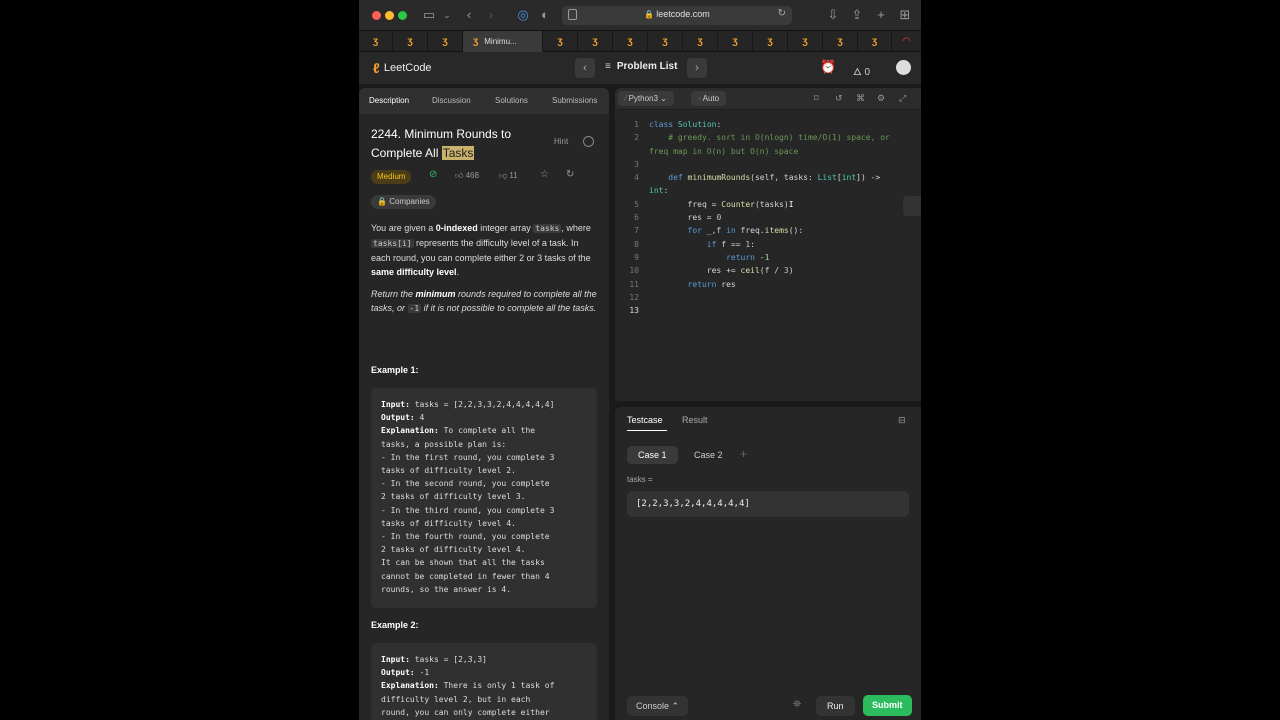  What do you see at coordinates (511, 100) in the screenshot?
I see `tab-solutions: Solutions` at bounding box center [511, 100].